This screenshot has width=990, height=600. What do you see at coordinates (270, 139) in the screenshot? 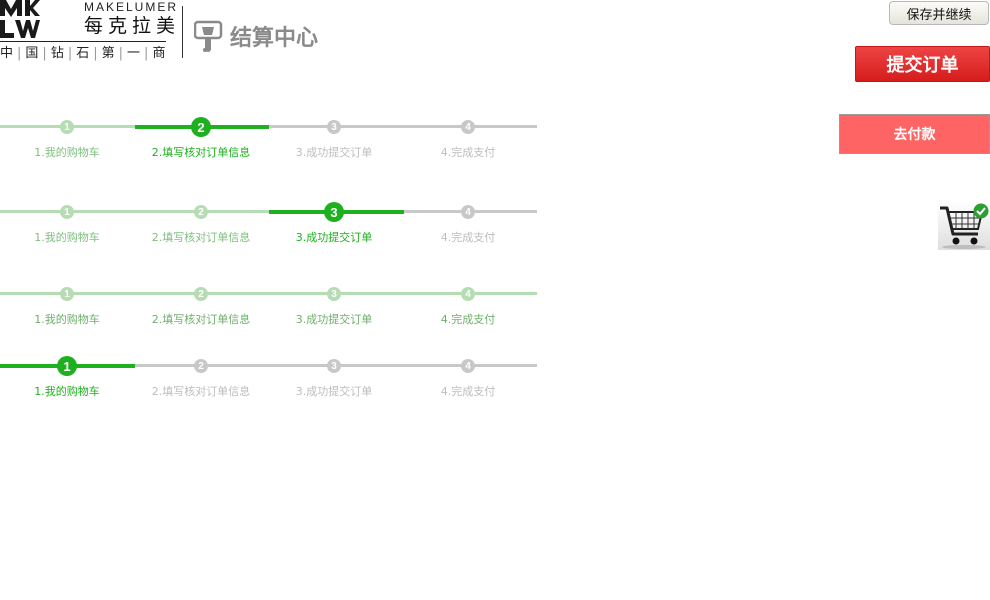
I see `progress-bar-step-2: 1 1.我的购物车 2 2.填写核对订单信息 3 3.成功提交订单 4 4.完成支付` at bounding box center [270, 139].